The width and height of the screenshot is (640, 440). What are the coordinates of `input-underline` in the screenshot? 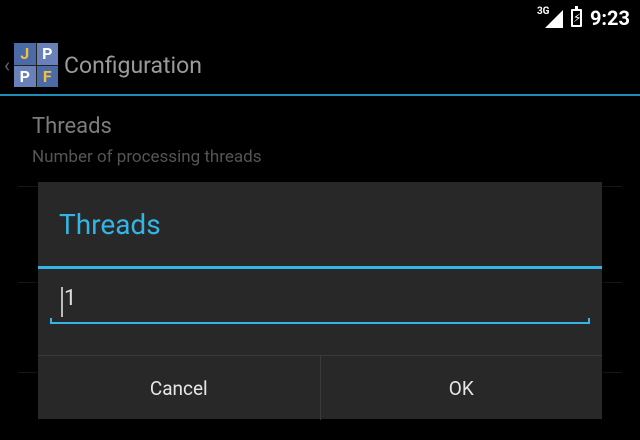 It's located at (320, 323).